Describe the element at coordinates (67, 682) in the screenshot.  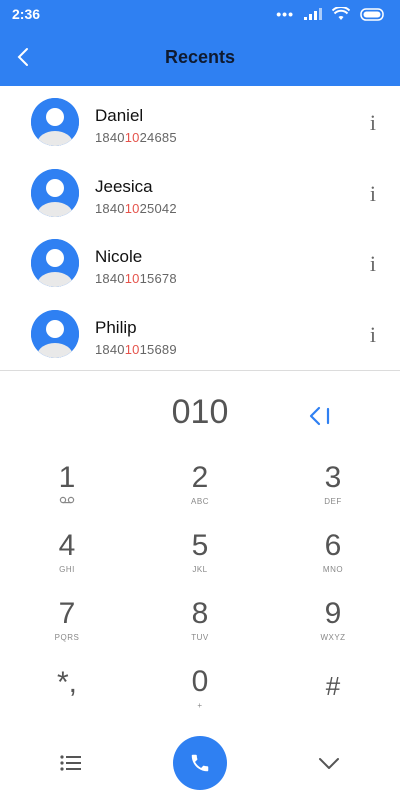
I see `key-digit: *,` at that location.